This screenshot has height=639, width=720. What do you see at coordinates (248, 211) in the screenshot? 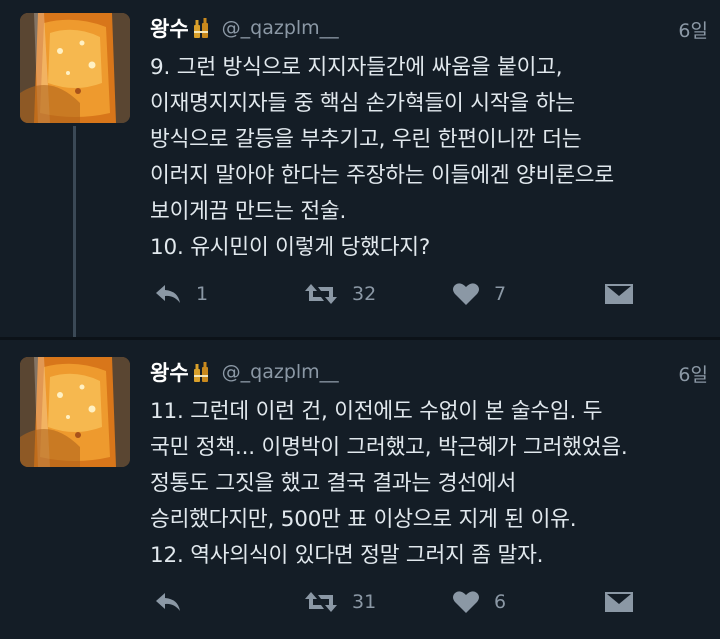
I see `tweet-text-line: 보이게끔 만드는 전술.` at bounding box center [248, 211].